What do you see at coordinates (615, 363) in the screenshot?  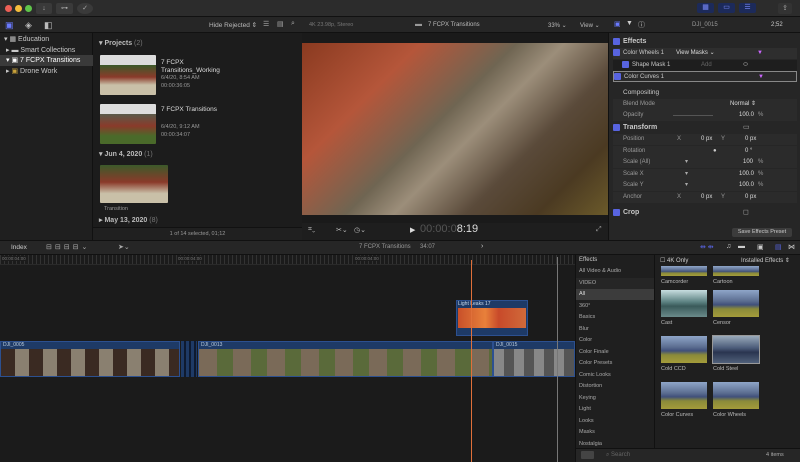 I see `category-item: Color Presets` at bounding box center [615, 363].